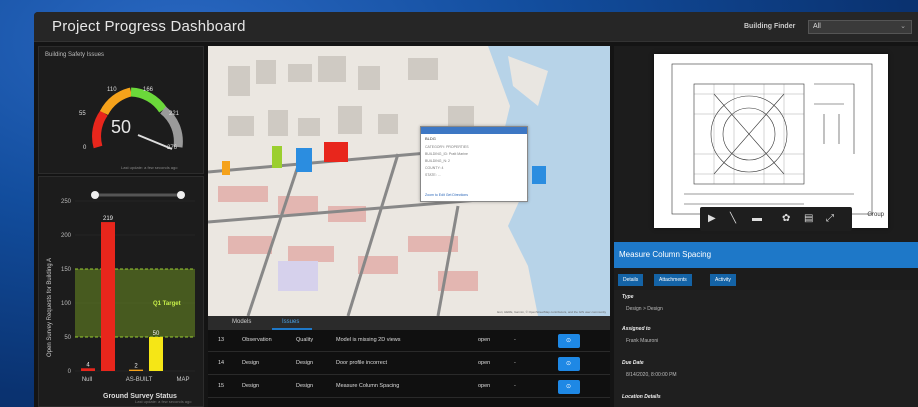  I want to click on tab-activity: Activity, so click(723, 280).